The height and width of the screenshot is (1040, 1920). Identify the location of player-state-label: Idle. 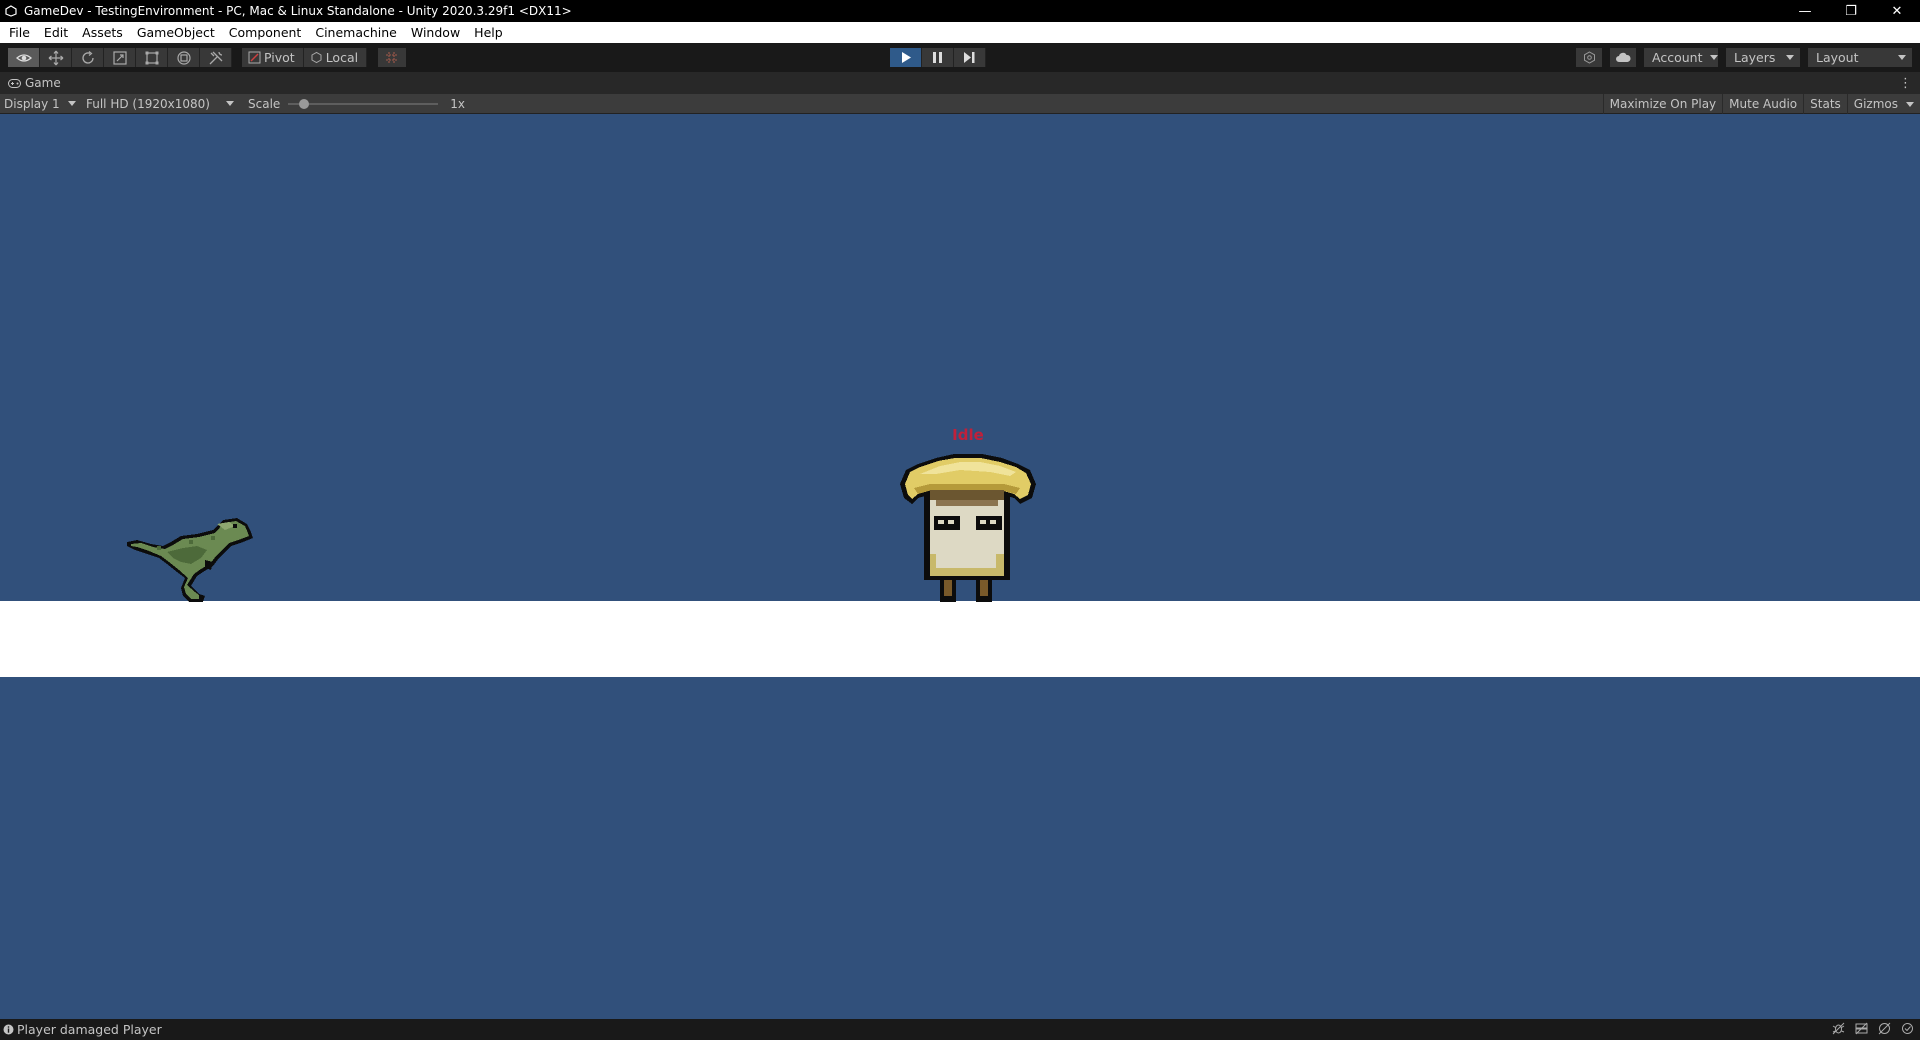
(968, 435).